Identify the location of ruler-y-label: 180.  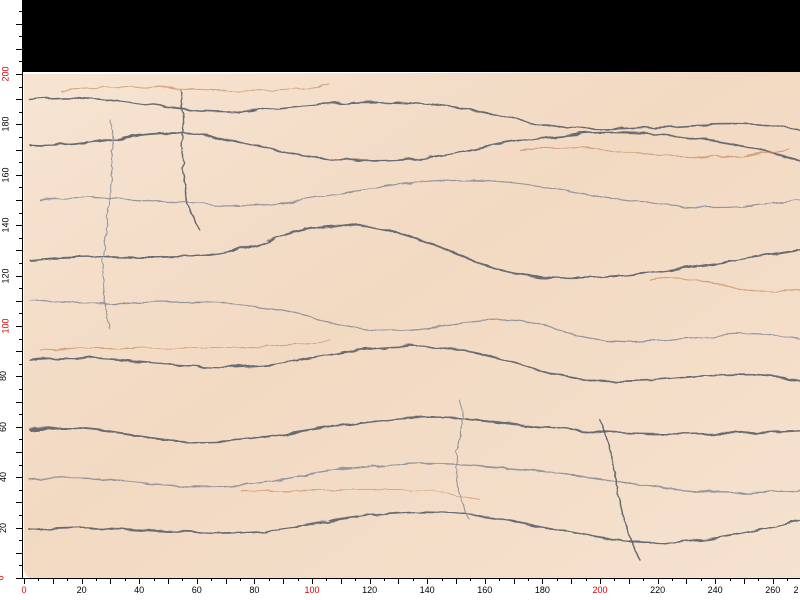
(5, 124).